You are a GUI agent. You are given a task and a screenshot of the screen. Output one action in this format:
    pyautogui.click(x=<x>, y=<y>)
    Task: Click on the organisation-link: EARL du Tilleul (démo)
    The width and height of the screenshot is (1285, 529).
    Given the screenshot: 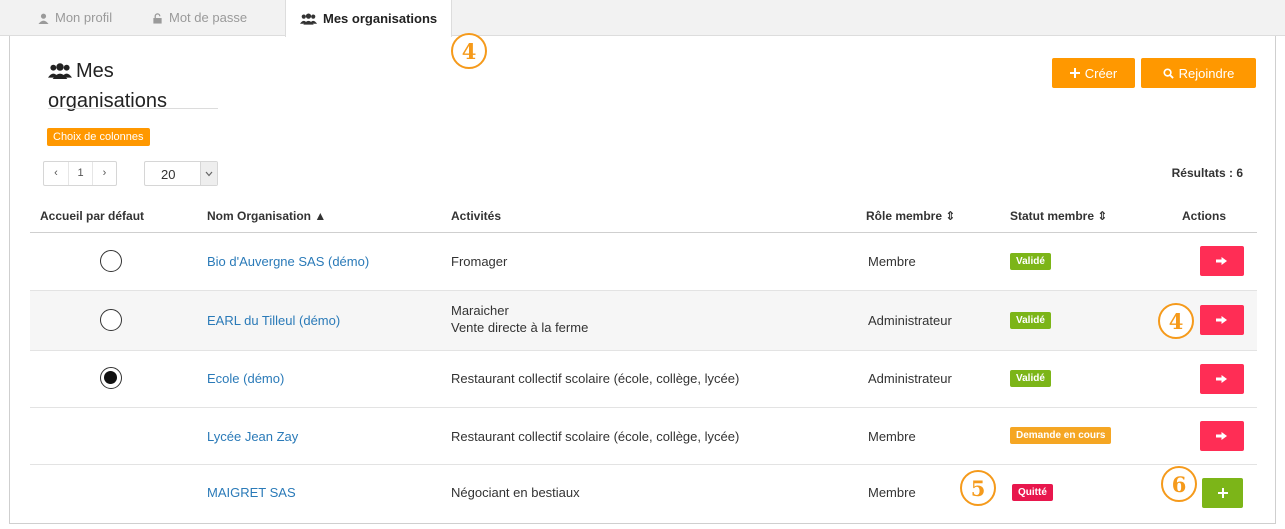 What is the action you would take?
    pyautogui.click(x=273, y=321)
    